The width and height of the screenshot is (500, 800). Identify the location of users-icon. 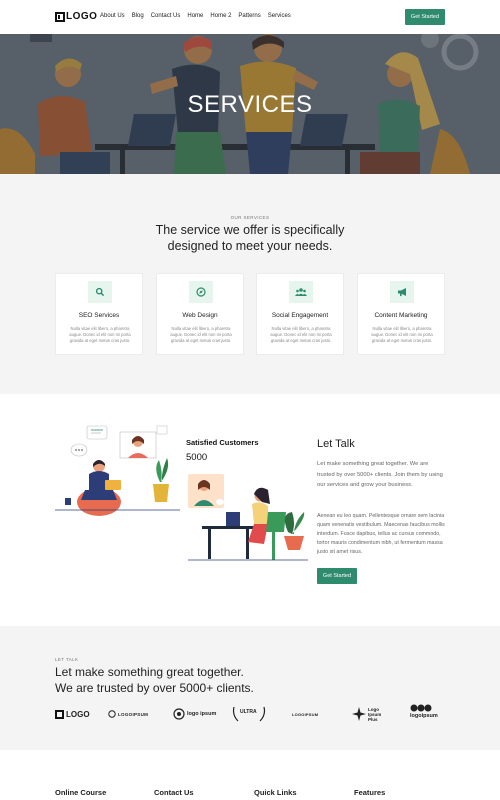
(301, 292).